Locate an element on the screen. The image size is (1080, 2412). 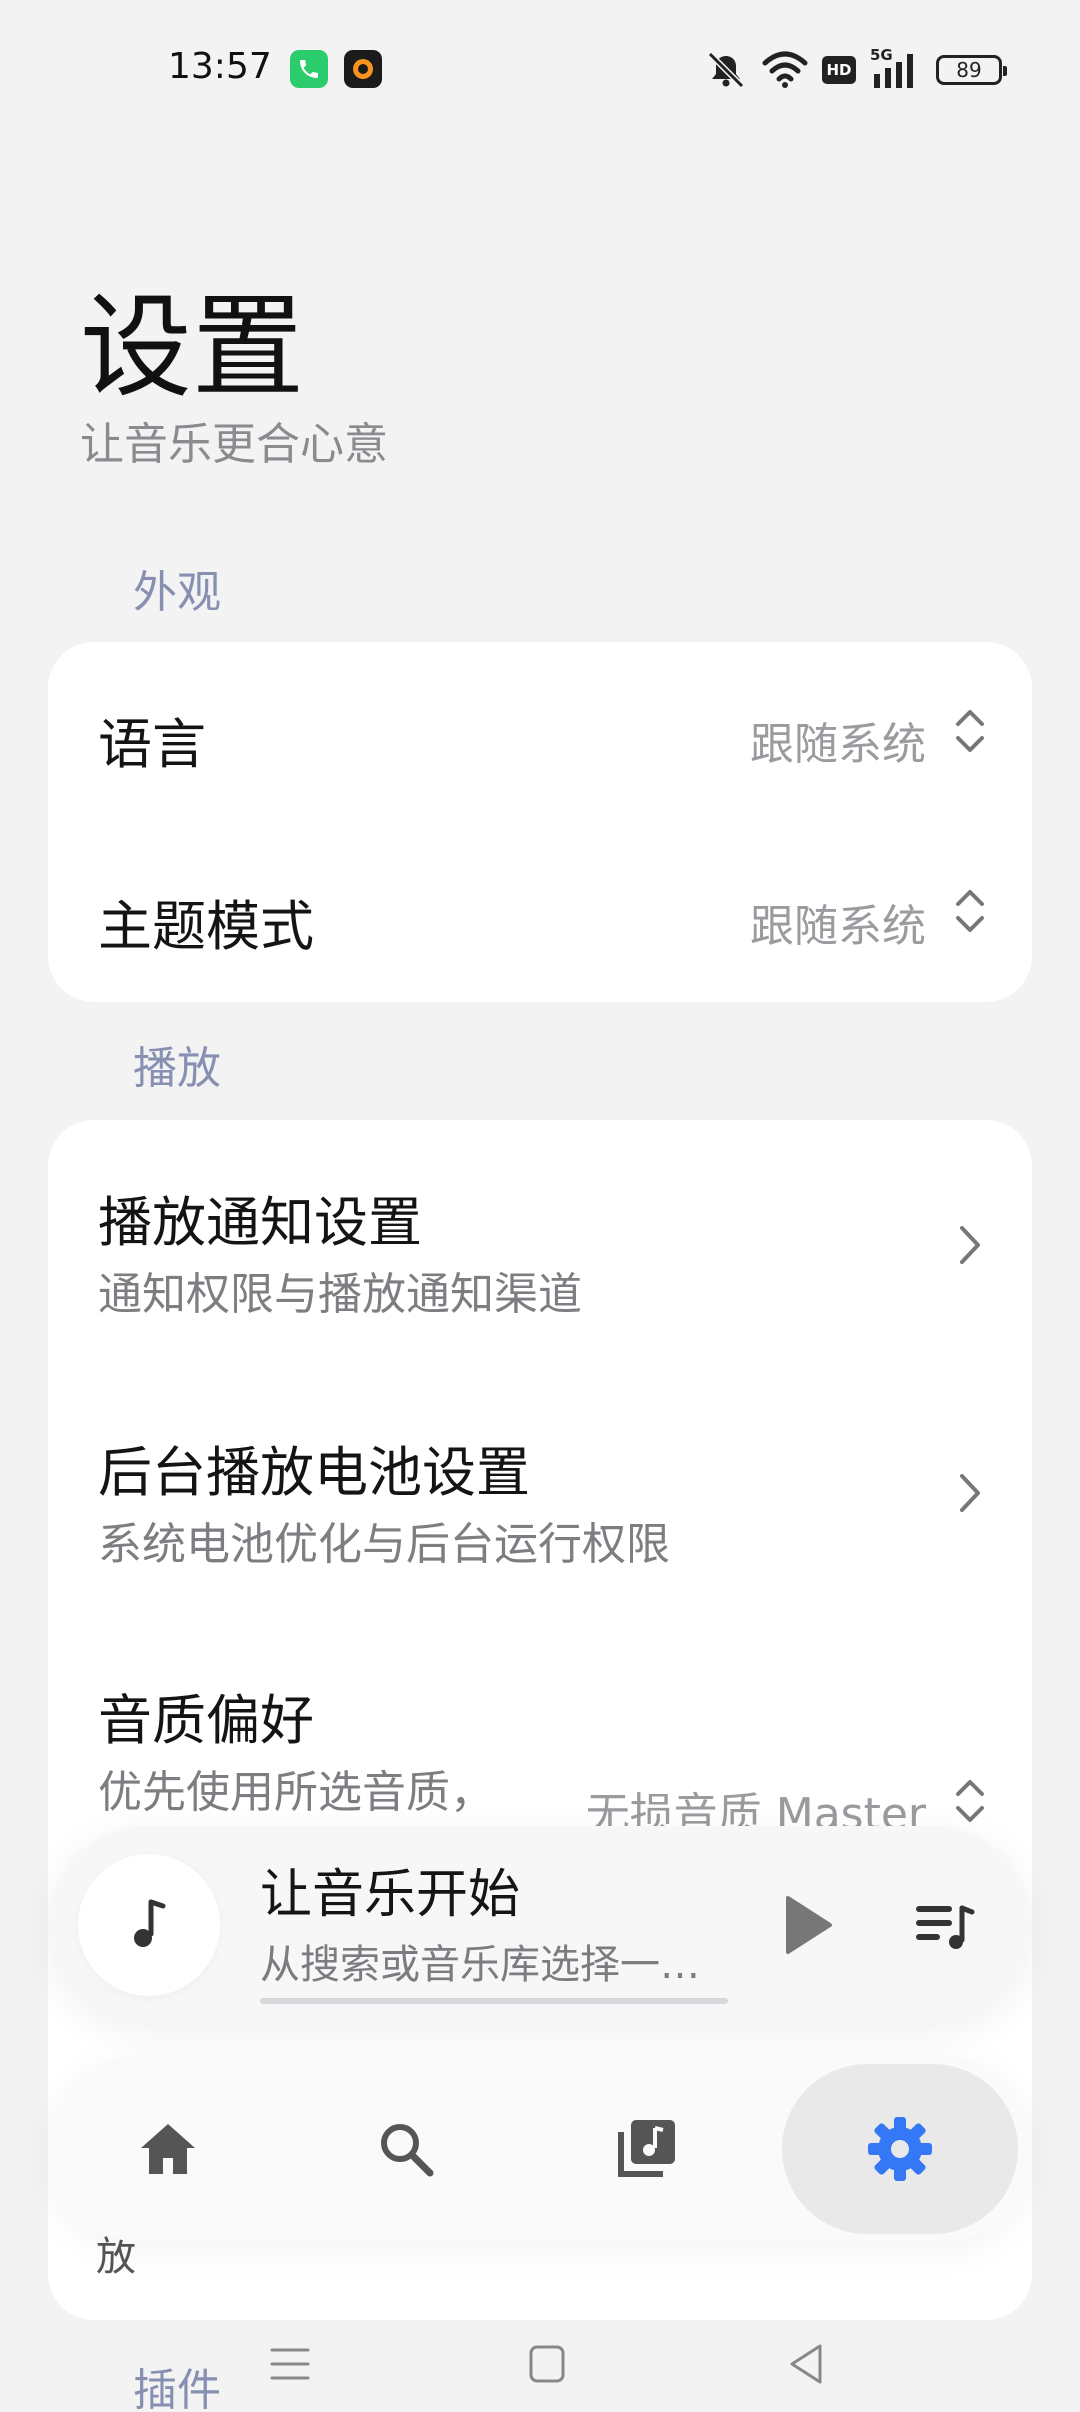
bottom-nav is located at coordinates (540, 2149).